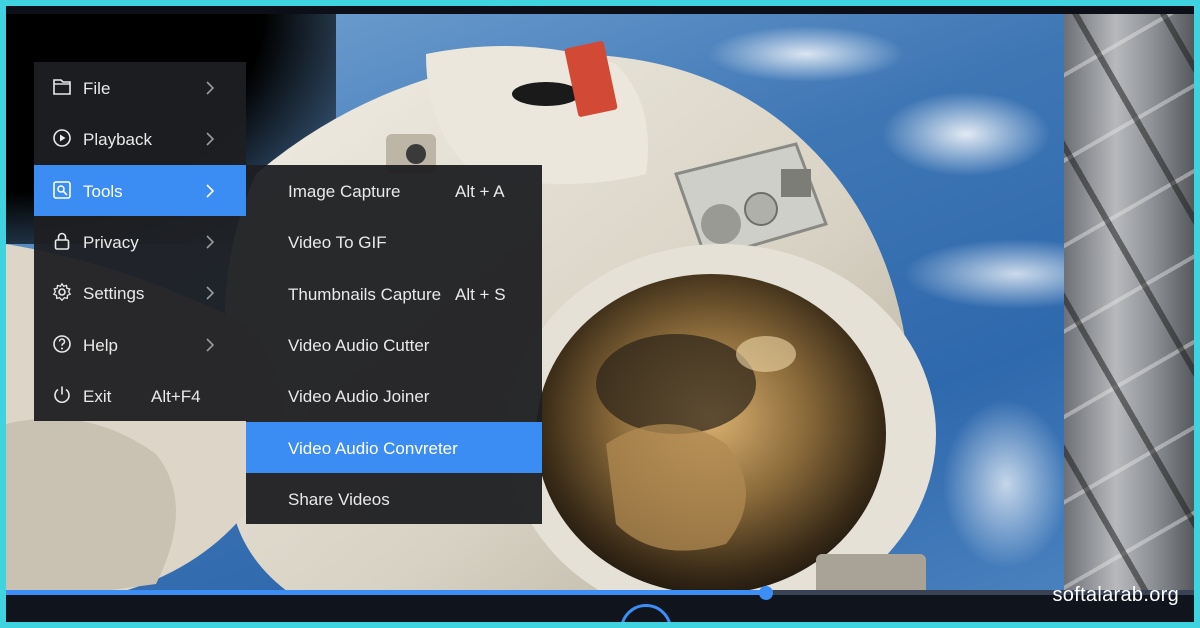 This screenshot has width=1200, height=628. What do you see at coordinates (62, 241) in the screenshot?
I see `lock-icon` at bounding box center [62, 241].